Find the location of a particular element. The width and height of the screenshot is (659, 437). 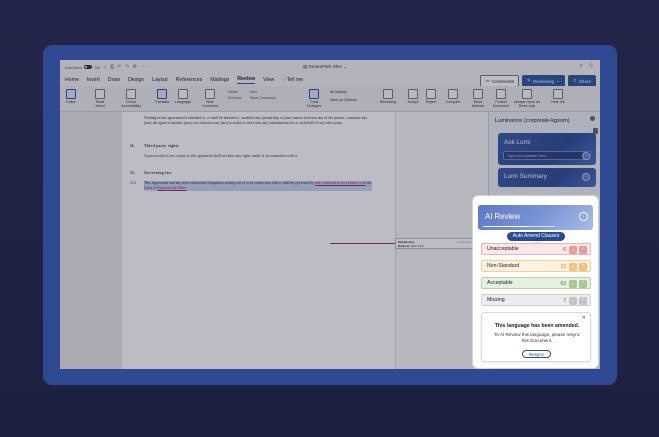

block-authors-button: Block Authors is located at coordinates (478, 98).